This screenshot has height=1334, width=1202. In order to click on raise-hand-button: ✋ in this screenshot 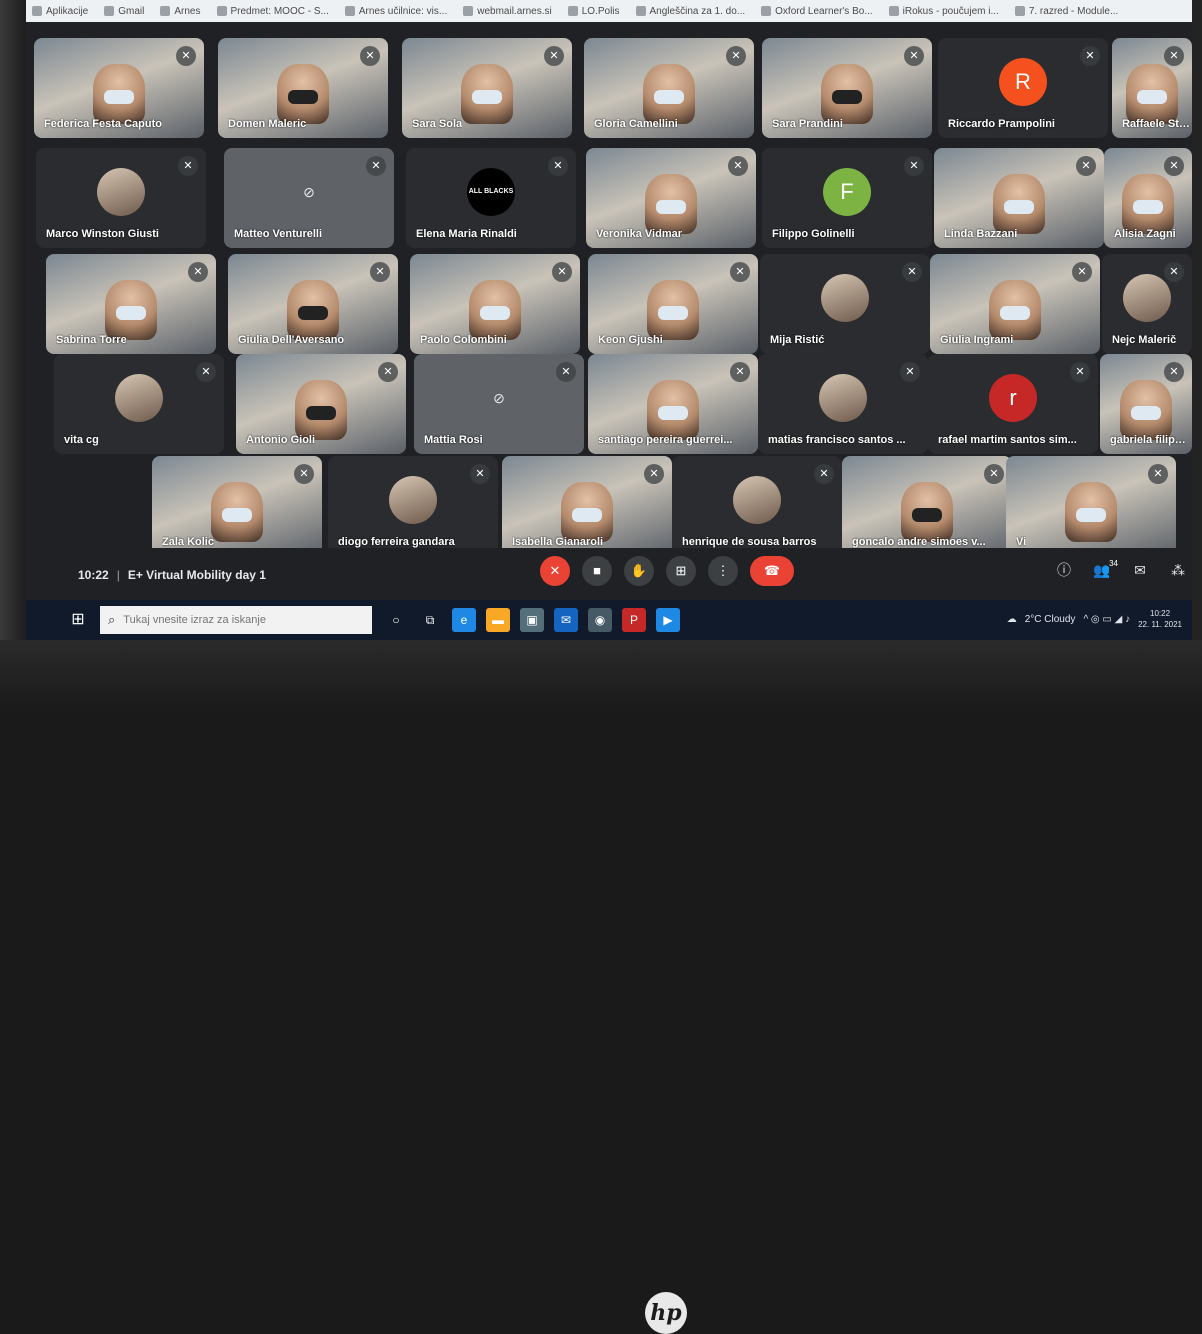, I will do `click(639, 571)`.